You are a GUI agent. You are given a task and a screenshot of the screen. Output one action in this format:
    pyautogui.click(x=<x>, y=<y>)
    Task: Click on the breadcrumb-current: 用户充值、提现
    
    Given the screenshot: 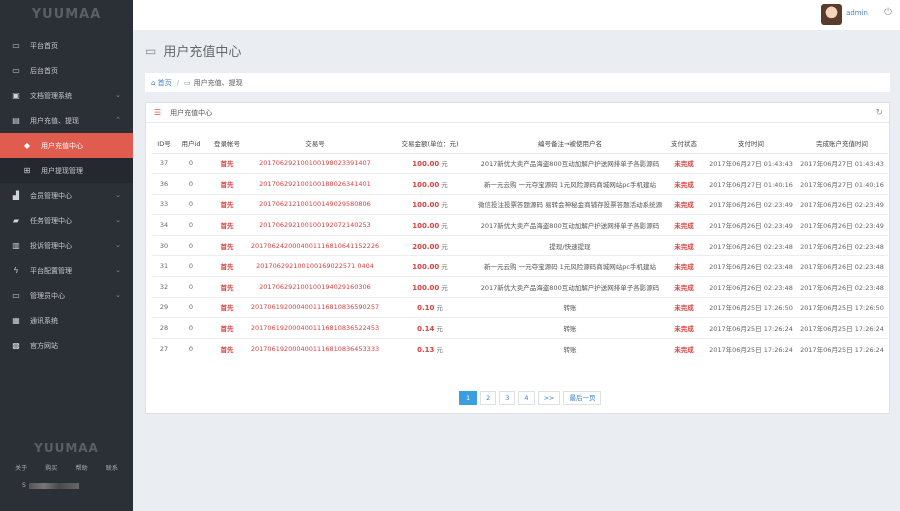 What is the action you would take?
    pyautogui.click(x=218, y=82)
    